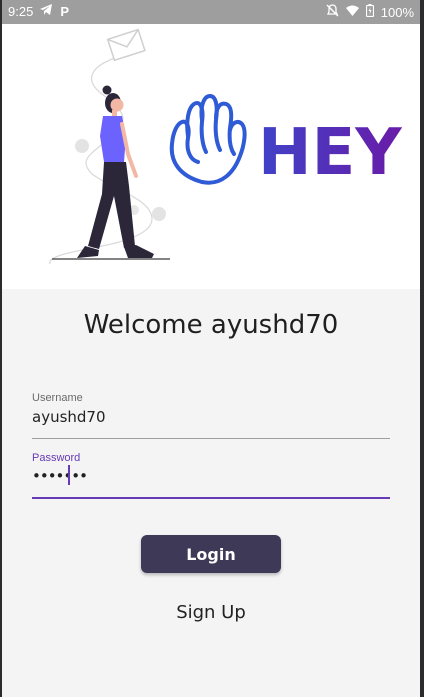  What do you see at coordinates (57, 398) in the screenshot?
I see `username-label: Username` at bounding box center [57, 398].